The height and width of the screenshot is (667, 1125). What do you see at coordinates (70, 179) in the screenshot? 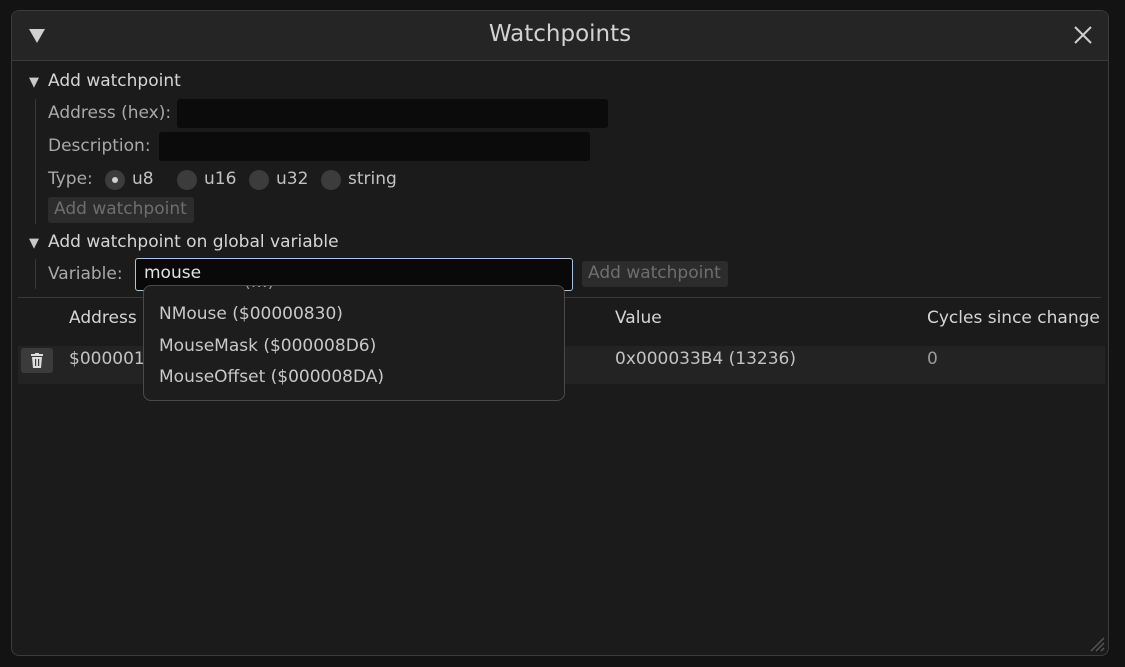
I see `type-label: Type:` at bounding box center [70, 179].